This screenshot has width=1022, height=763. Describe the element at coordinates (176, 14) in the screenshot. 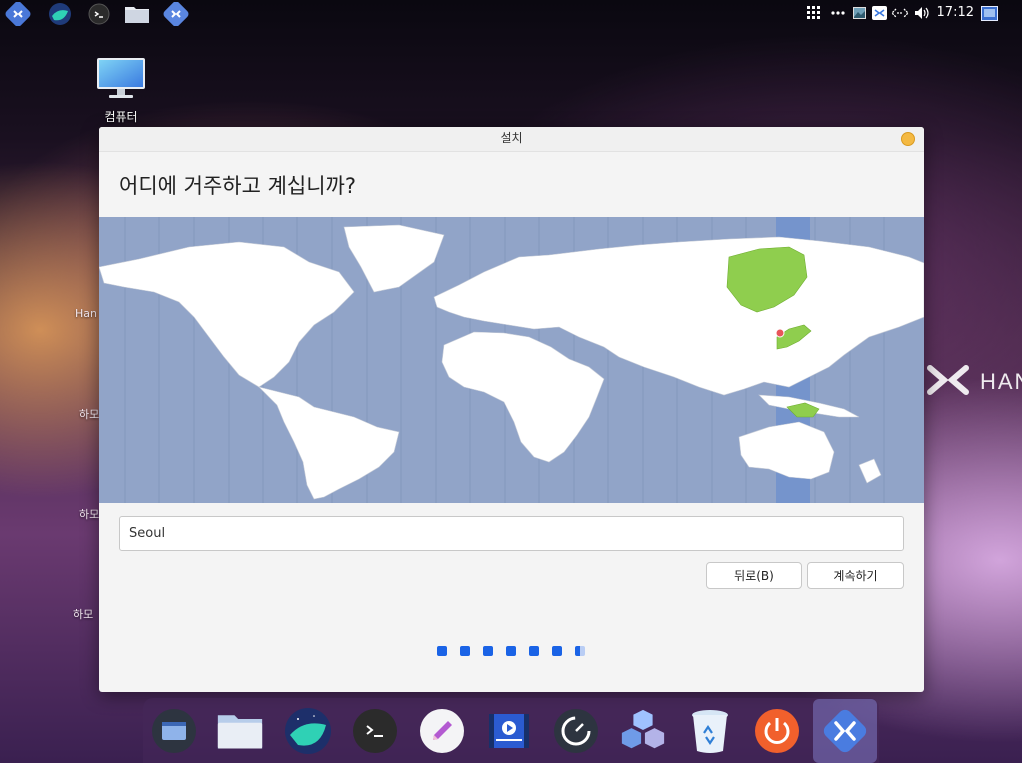

I see `hamonikr-app-icon` at that location.